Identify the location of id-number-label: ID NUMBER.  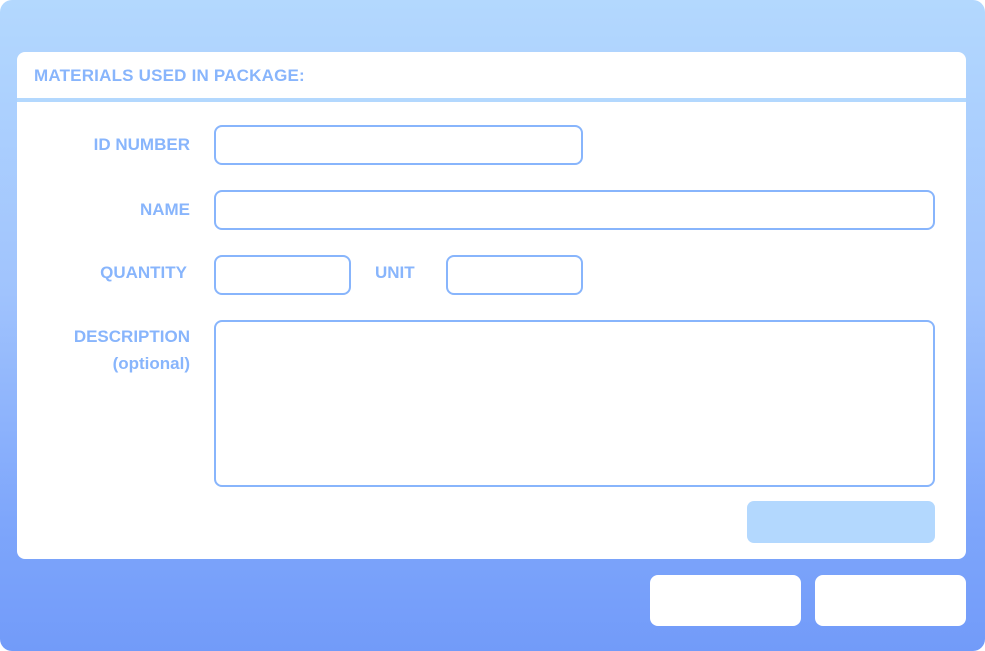
(141, 144).